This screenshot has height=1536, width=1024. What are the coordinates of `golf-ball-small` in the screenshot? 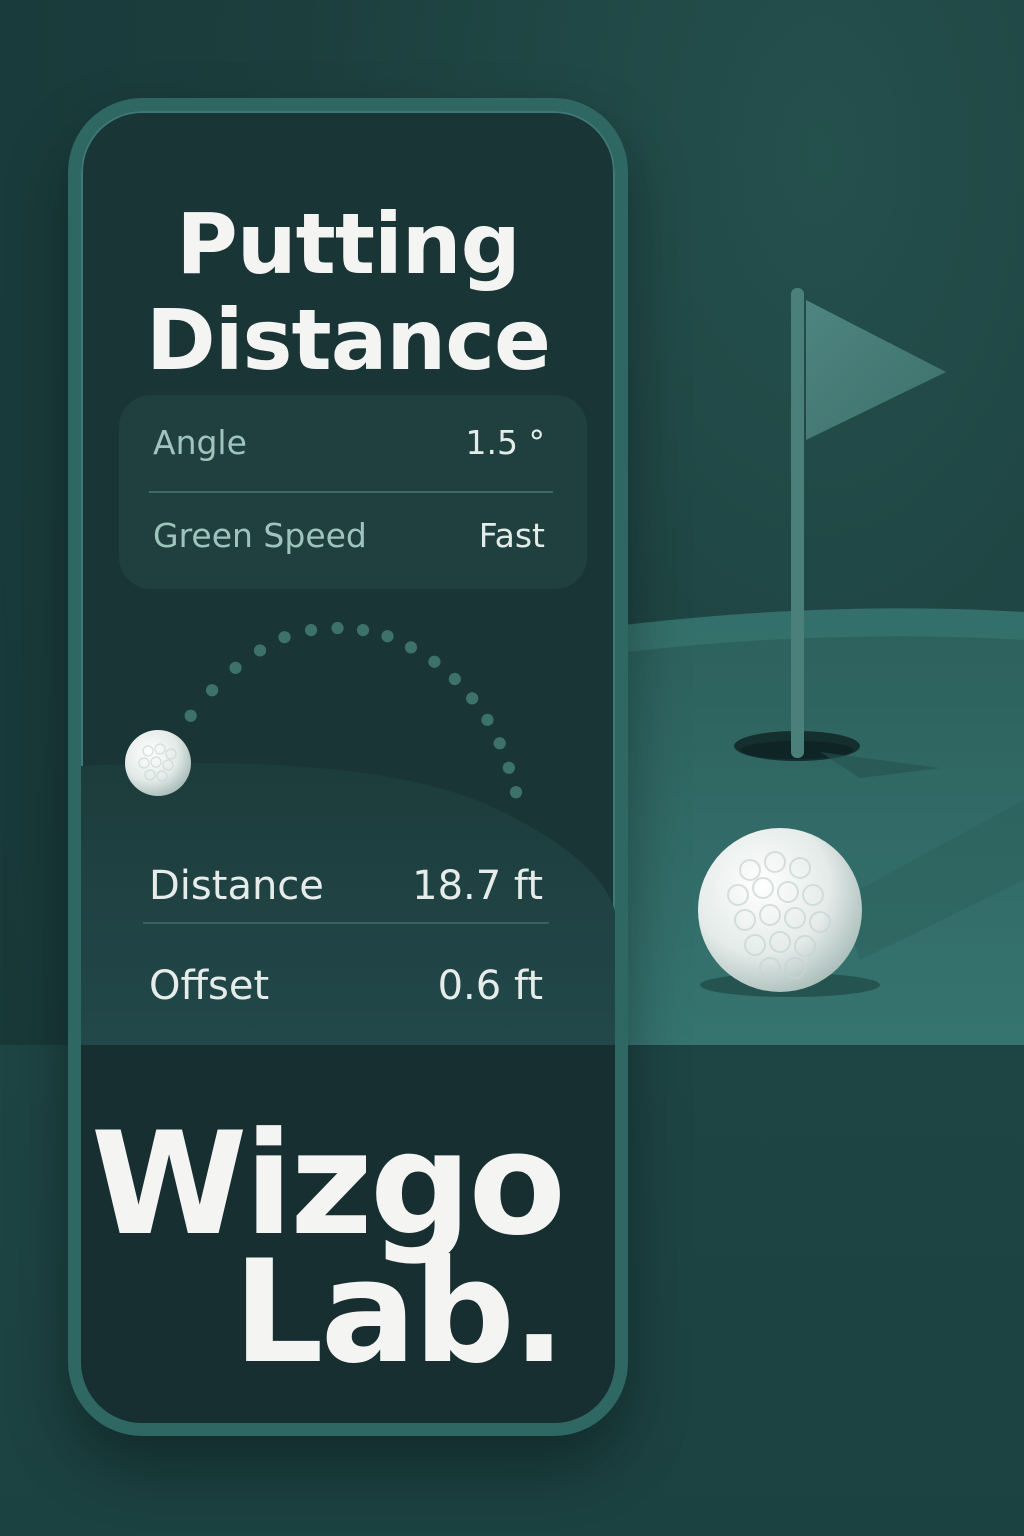 It's located at (158, 763).